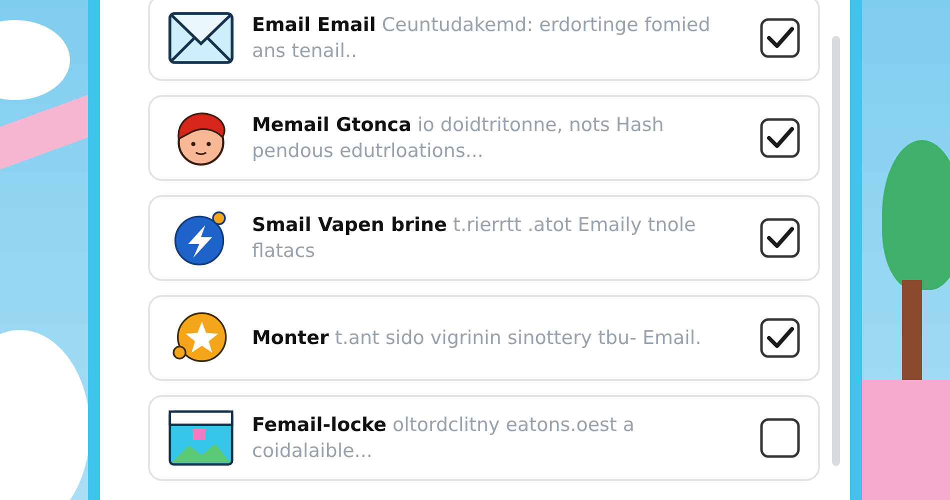  What do you see at coordinates (201, 438) in the screenshot?
I see `image-icon` at bounding box center [201, 438].